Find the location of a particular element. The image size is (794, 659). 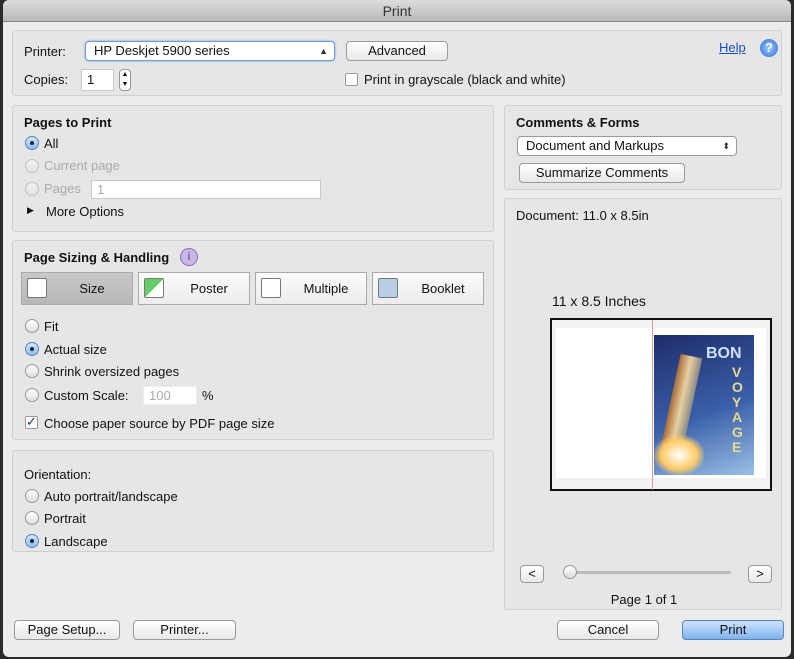

auto-orientation-label: Auto portrait/landscape is located at coordinates (111, 496).